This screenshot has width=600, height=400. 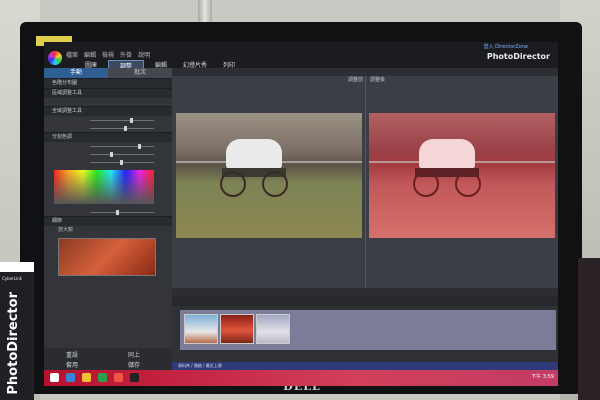 I want to click on ie-icon, so click(x=70, y=377).